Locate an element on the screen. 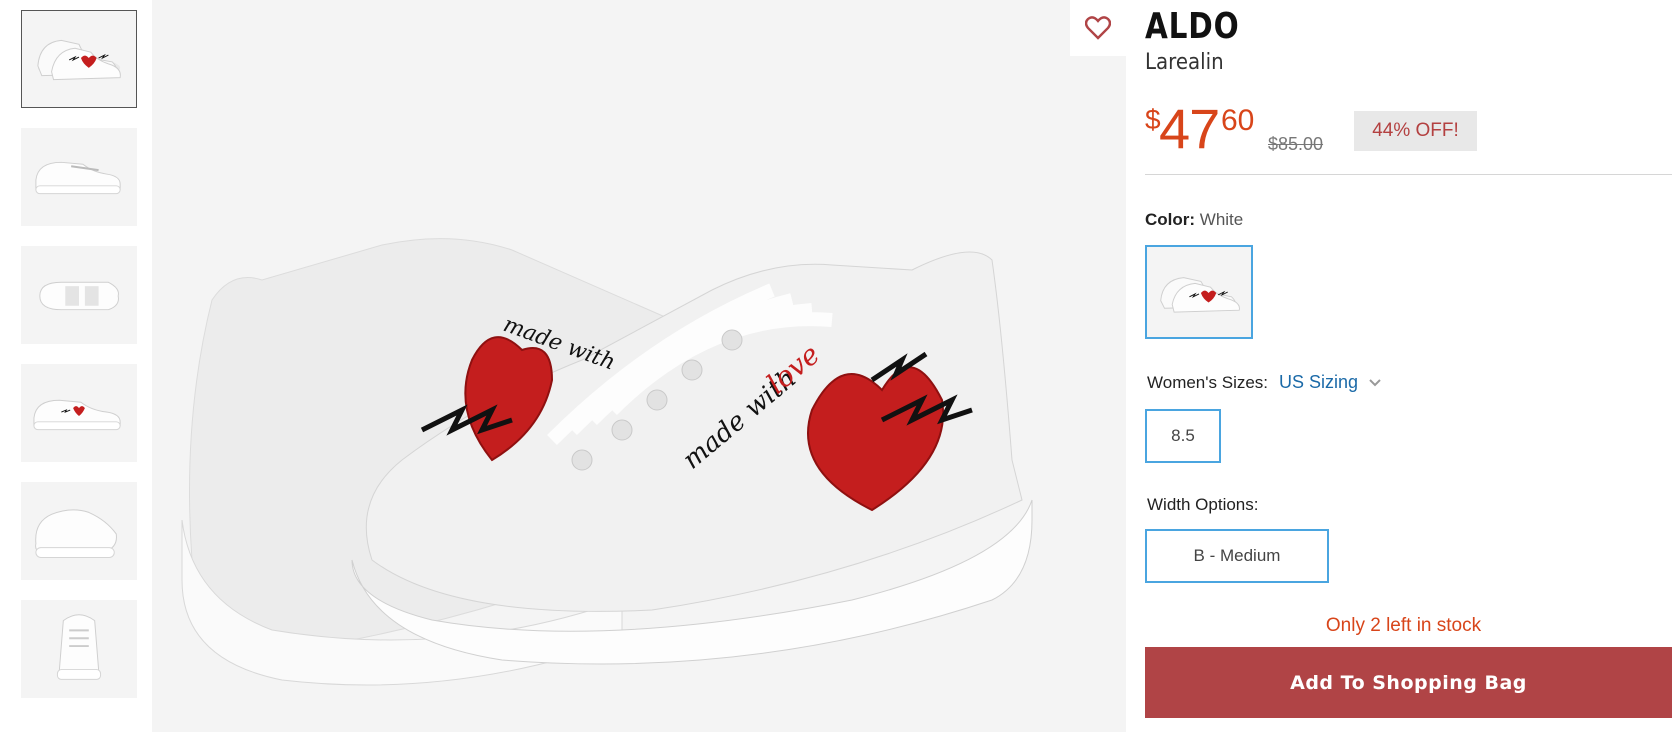  price-cents: 60 is located at coordinates (1238, 120).